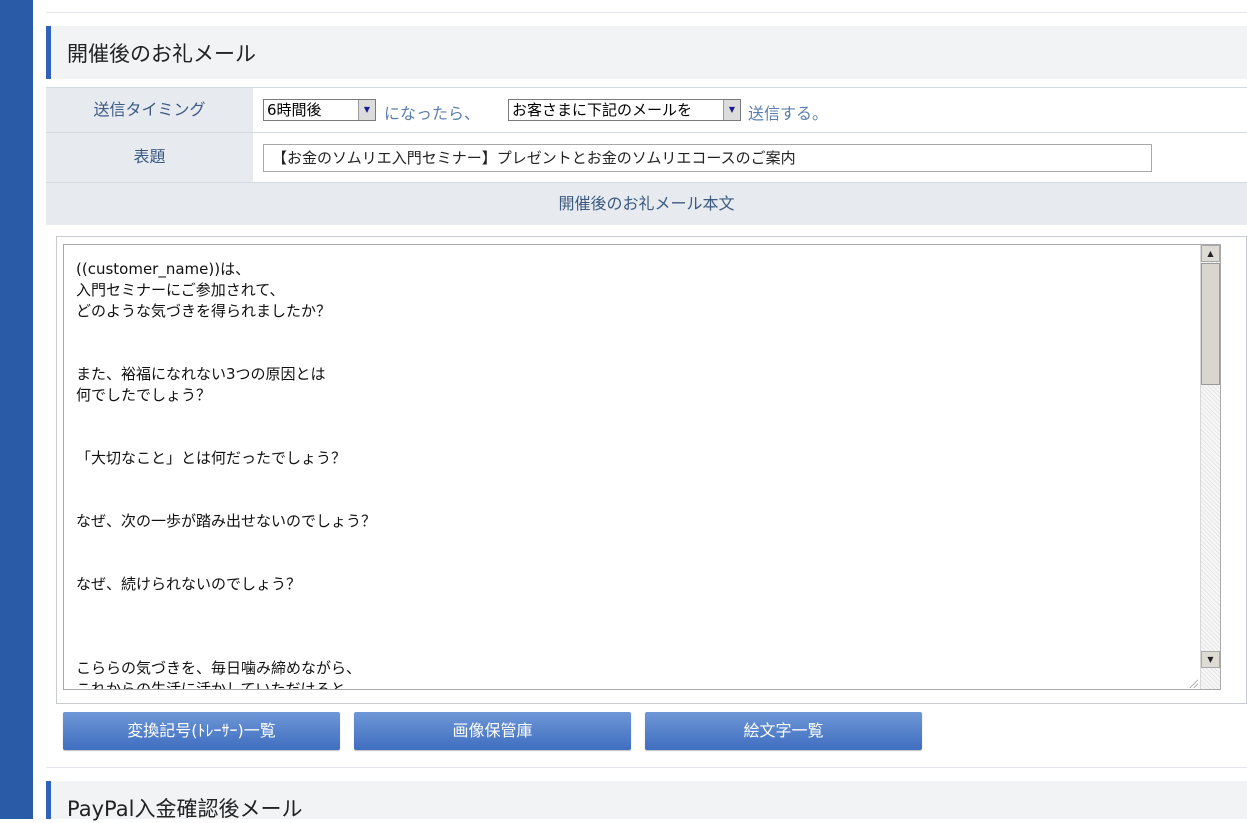  I want to click on left-sidebar-bar, so click(16, 409).